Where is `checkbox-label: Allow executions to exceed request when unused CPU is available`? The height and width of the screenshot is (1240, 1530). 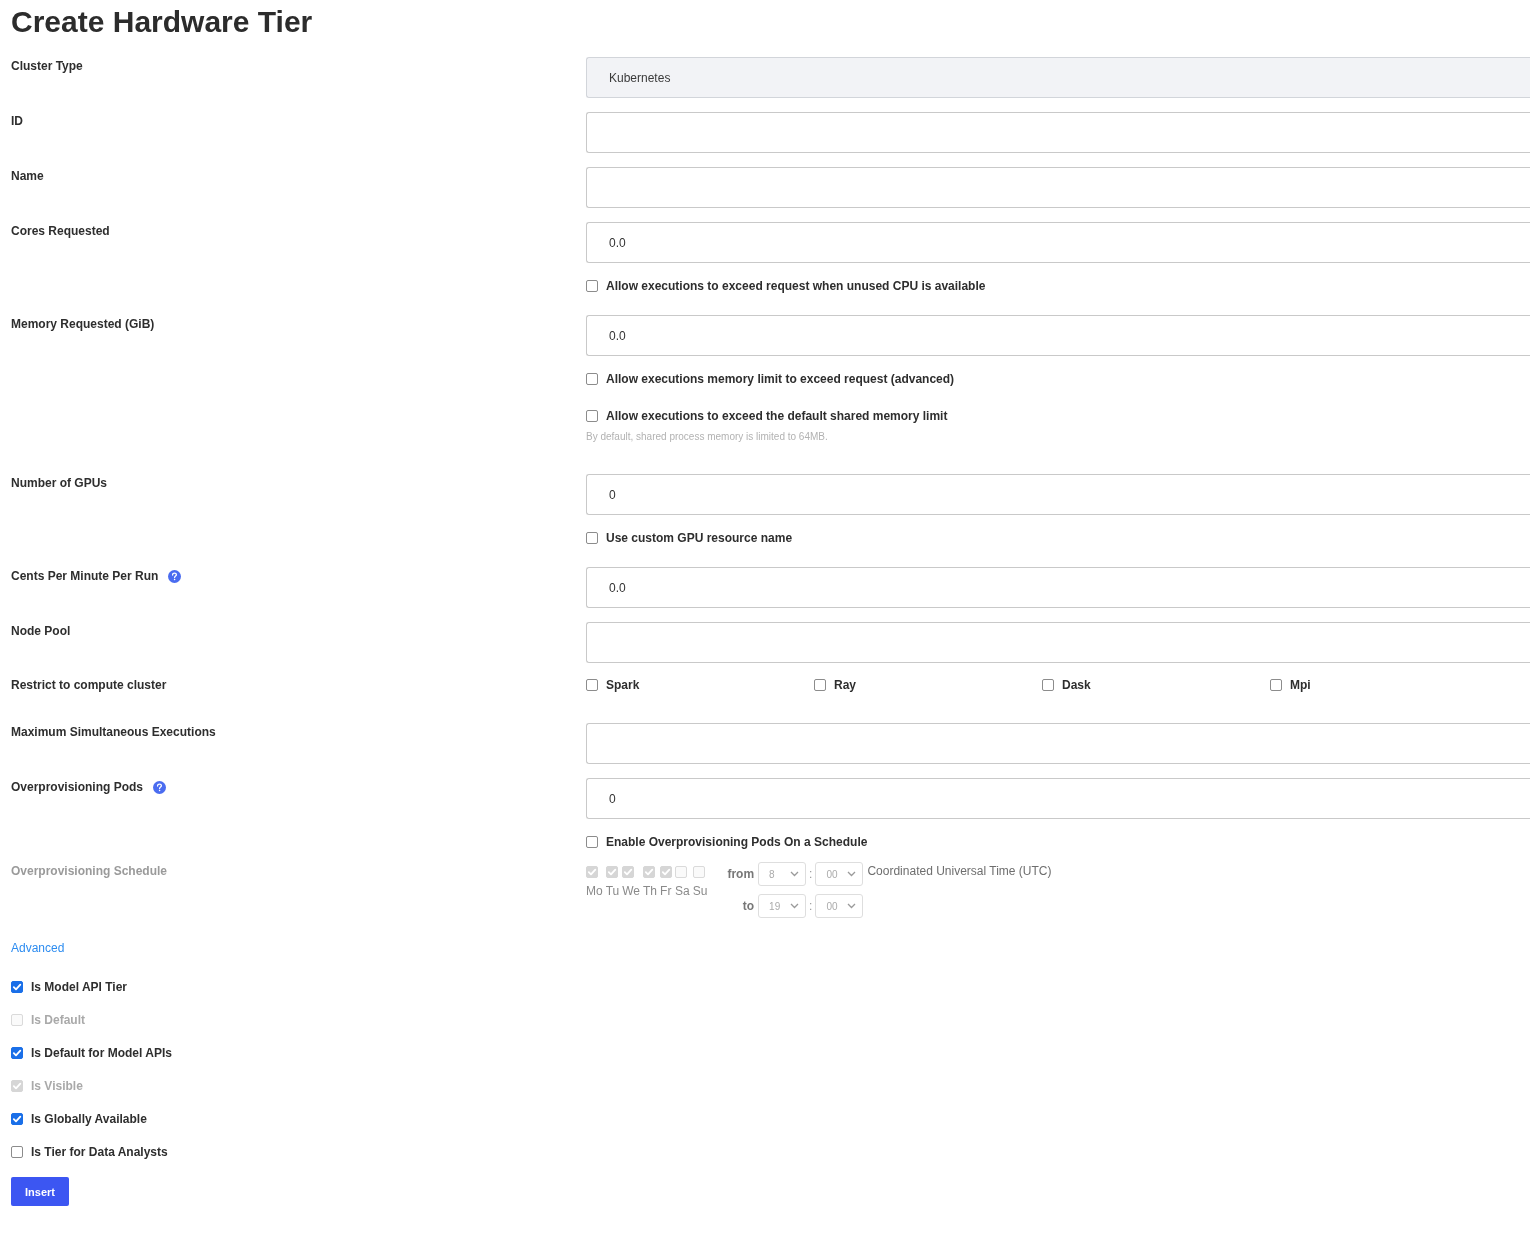
checkbox-label: Allow executions to exceed request when unused CPU is available is located at coordinates (796, 286).